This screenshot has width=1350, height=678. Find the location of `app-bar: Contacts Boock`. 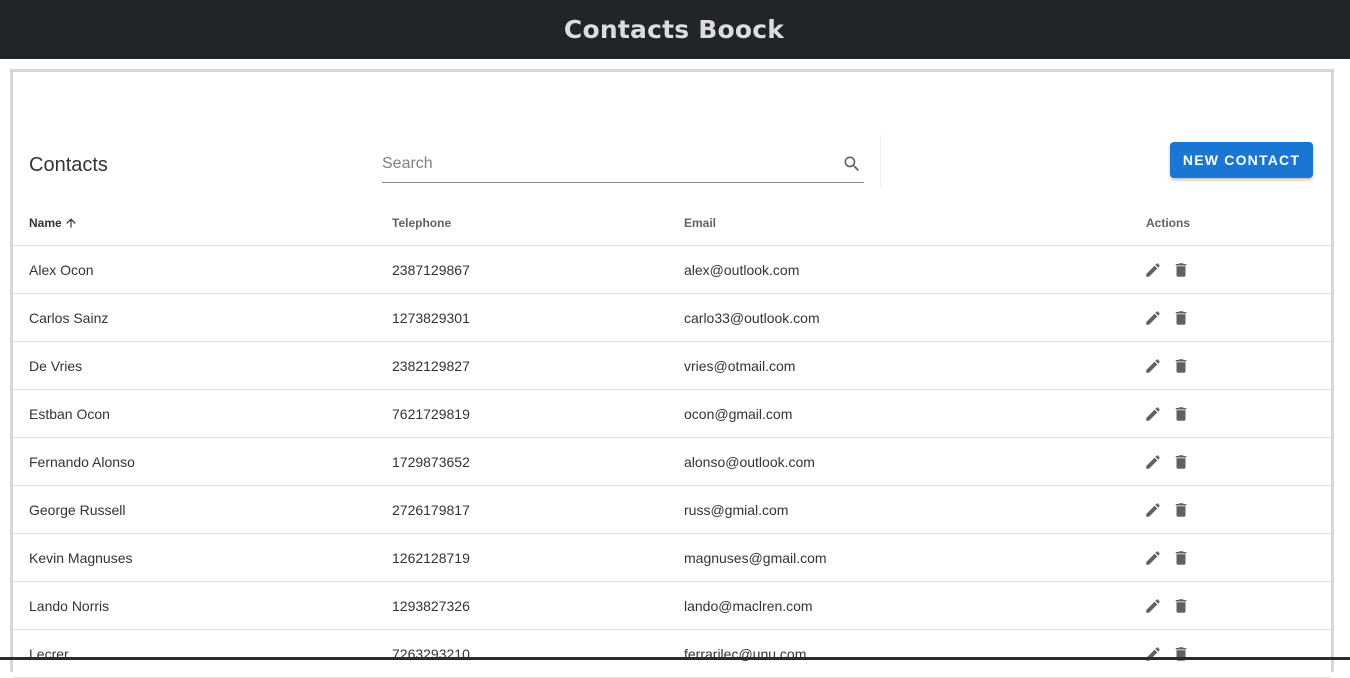

app-bar: Contacts Boock is located at coordinates (675, 29).